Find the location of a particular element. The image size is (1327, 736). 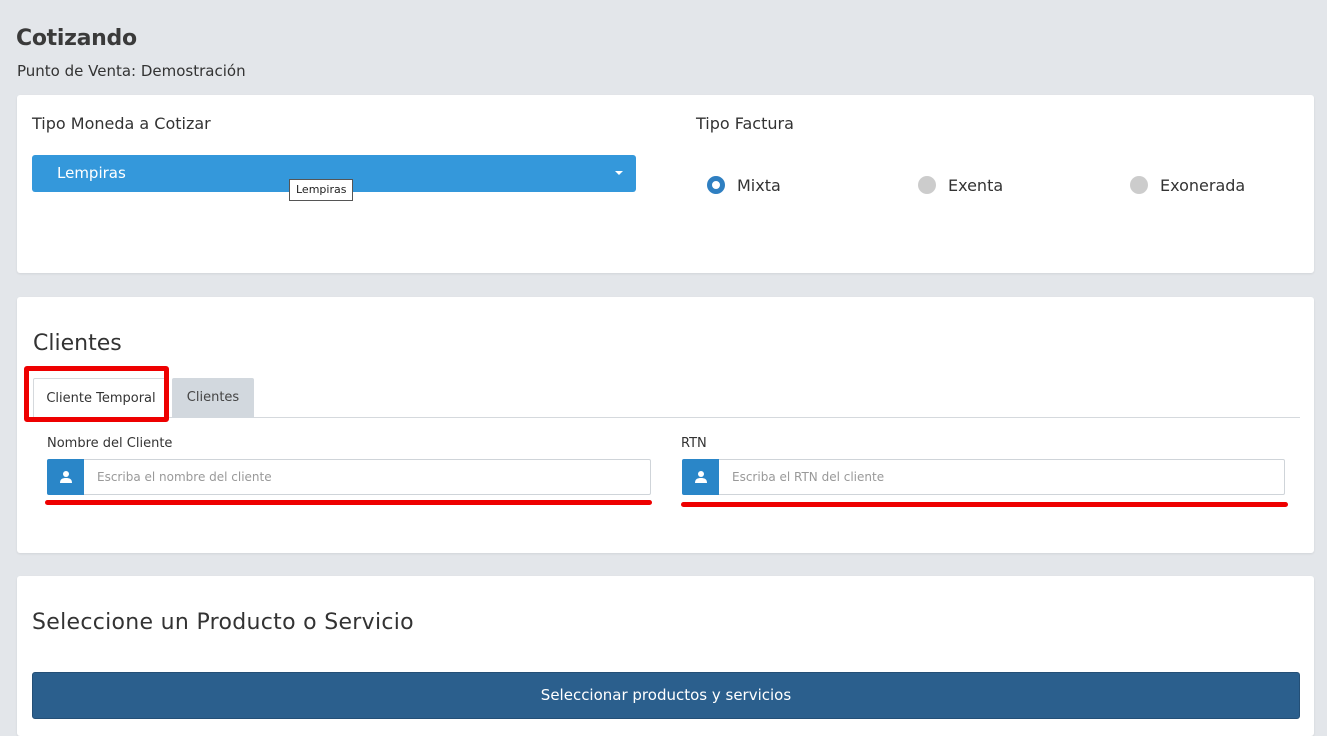

rtn-label: RTN is located at coordinates (694, 443).